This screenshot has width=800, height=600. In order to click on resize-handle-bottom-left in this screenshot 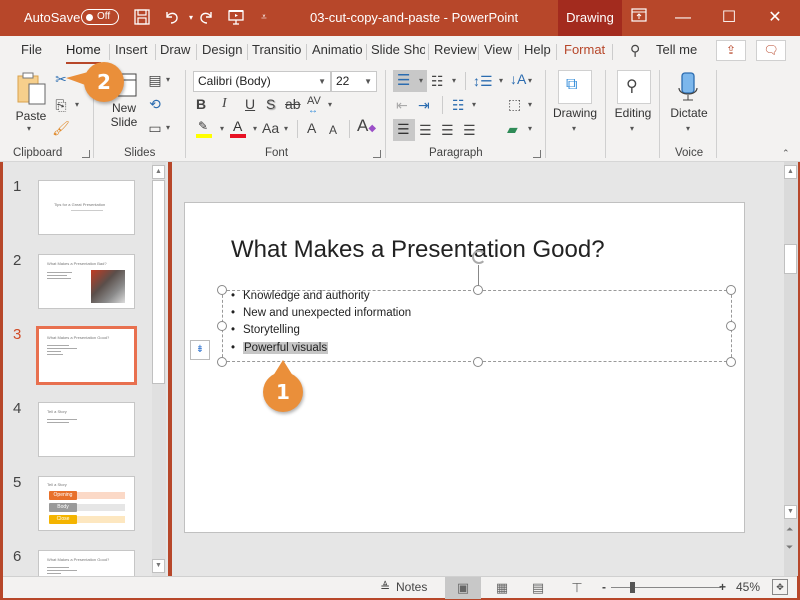, I will do `click(222, 362)`.